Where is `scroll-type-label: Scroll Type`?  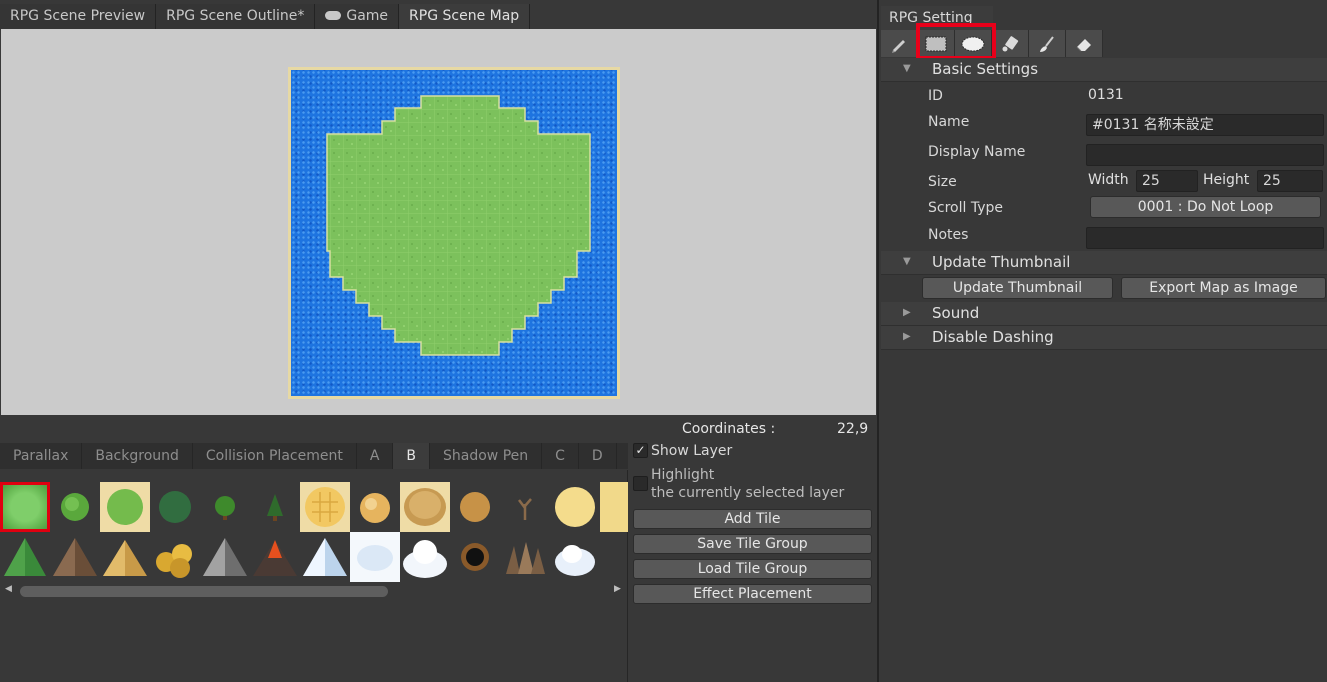 scroll-type-label: Scroll Type is located at coordinates (965, 208).